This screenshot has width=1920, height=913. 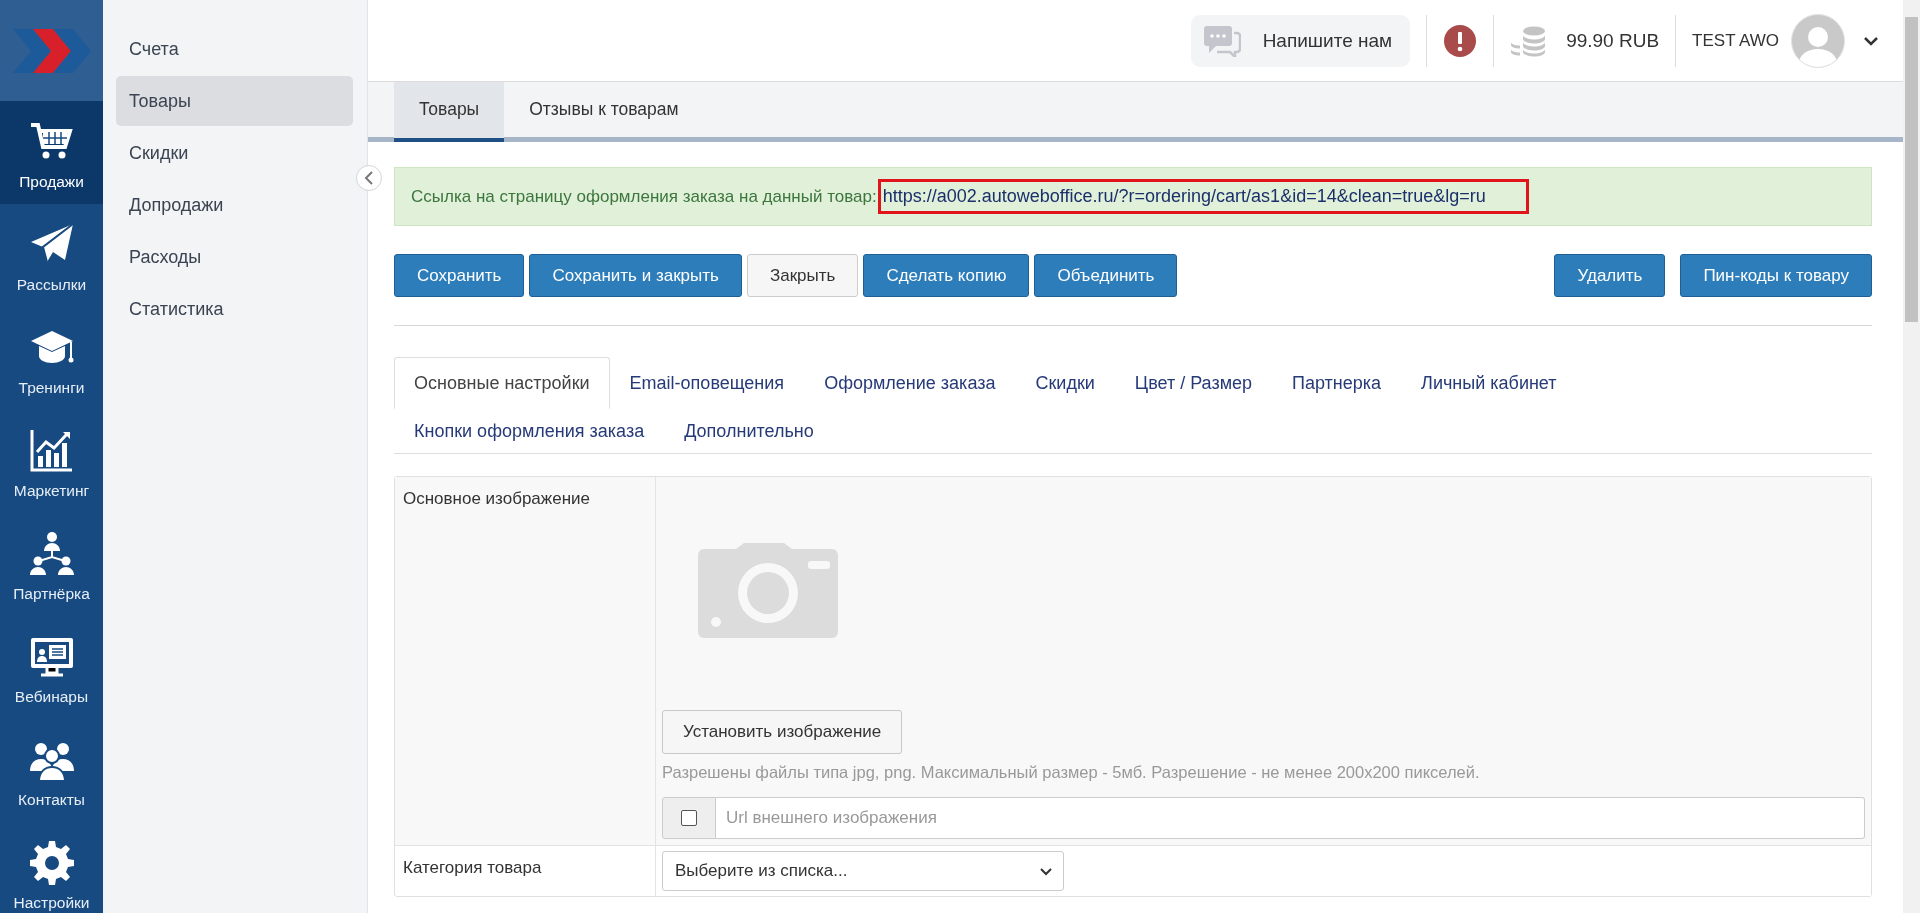 What do you see at coordinates (1290, 818) in the screenshot?
I see `url-input-field: Url внешнего изображения` at bounding box center [1290, 818].